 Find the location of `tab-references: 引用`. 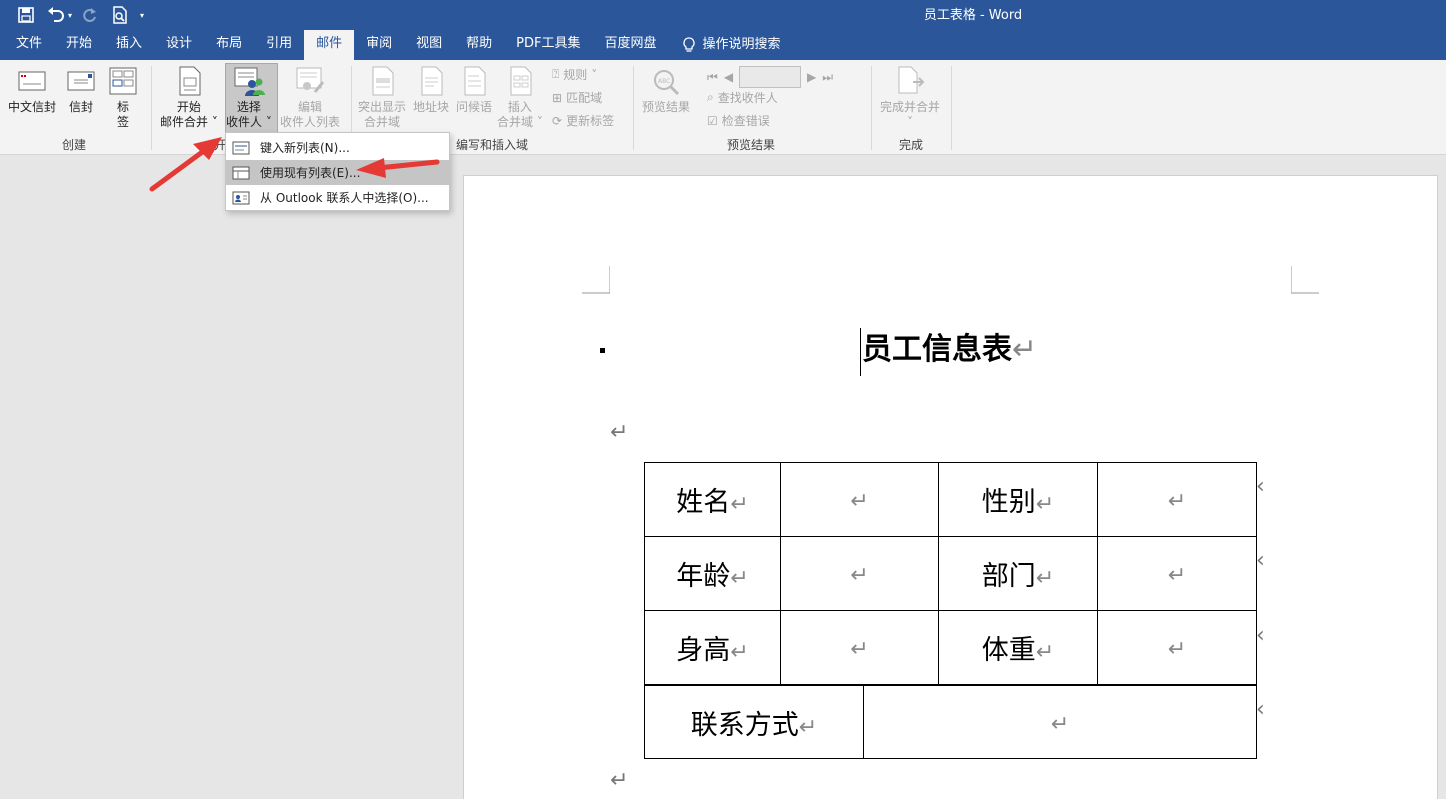

tab-references: 引用 is located at coordinates (279, 45).